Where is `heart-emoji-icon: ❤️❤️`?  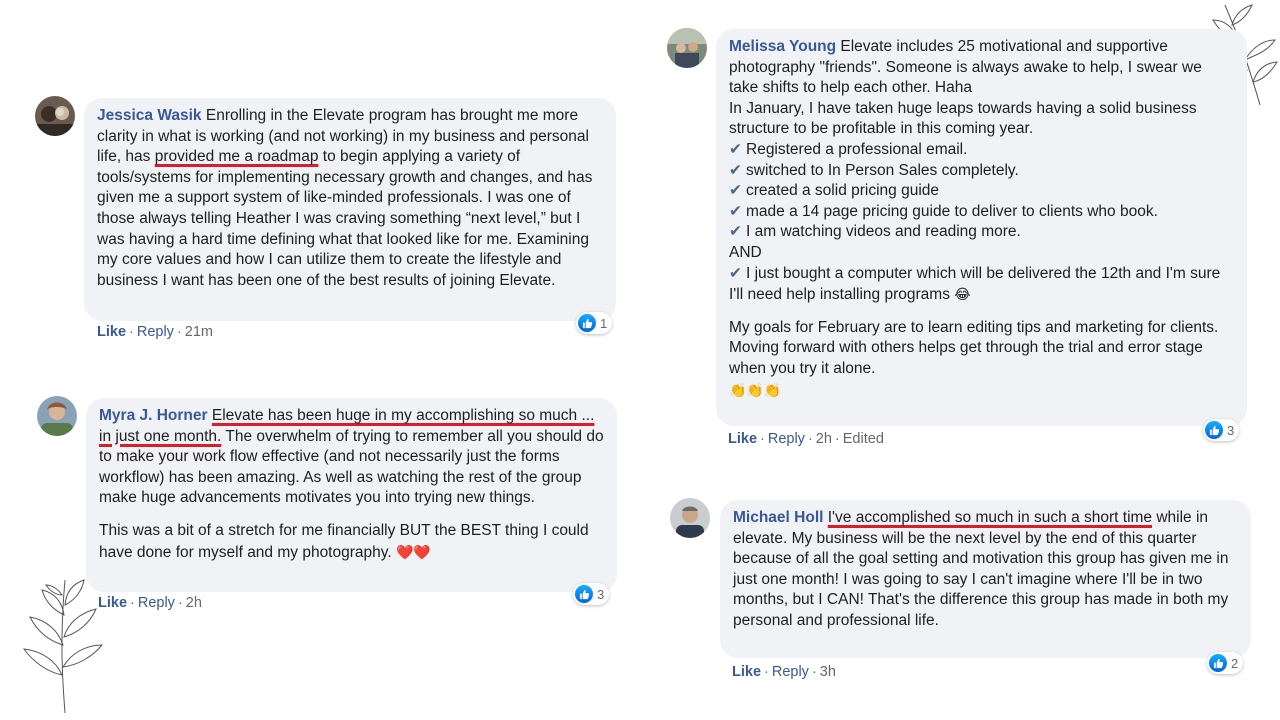
heart-emoji-icon: ❤️❤️ is located at coordinates (413, 551).